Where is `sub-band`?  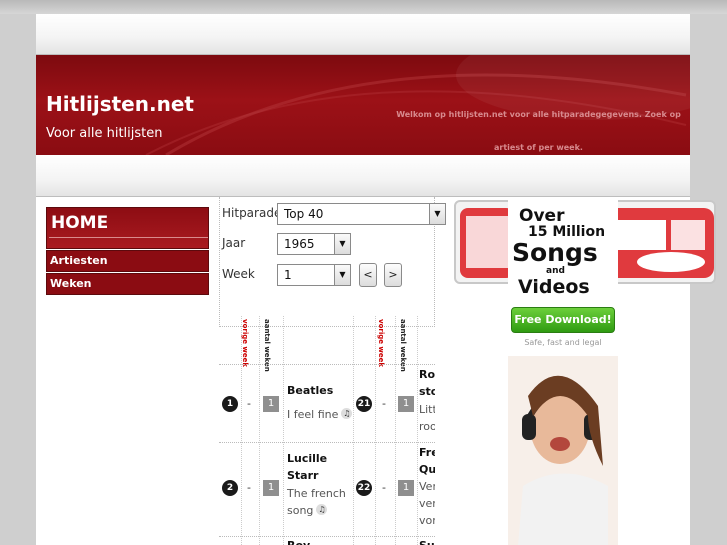
sub-band is located at coordinates (363, 176).